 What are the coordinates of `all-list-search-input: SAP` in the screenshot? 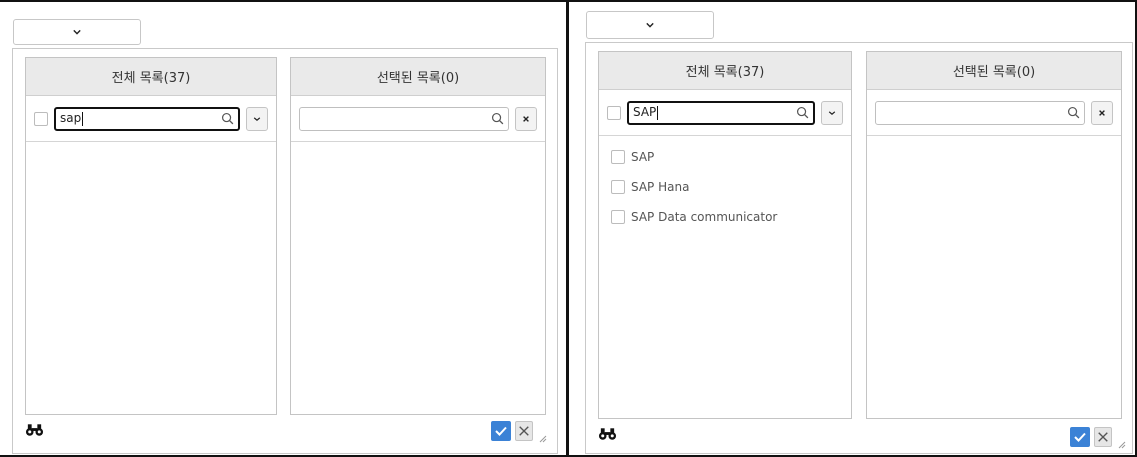 It's located at (721, 112).